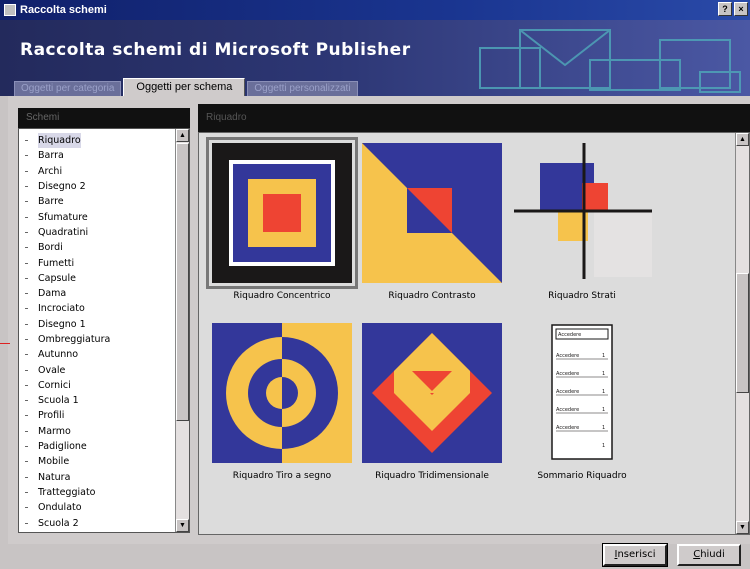  I want to click on scheme-label: Marmo, so click(54, 431).